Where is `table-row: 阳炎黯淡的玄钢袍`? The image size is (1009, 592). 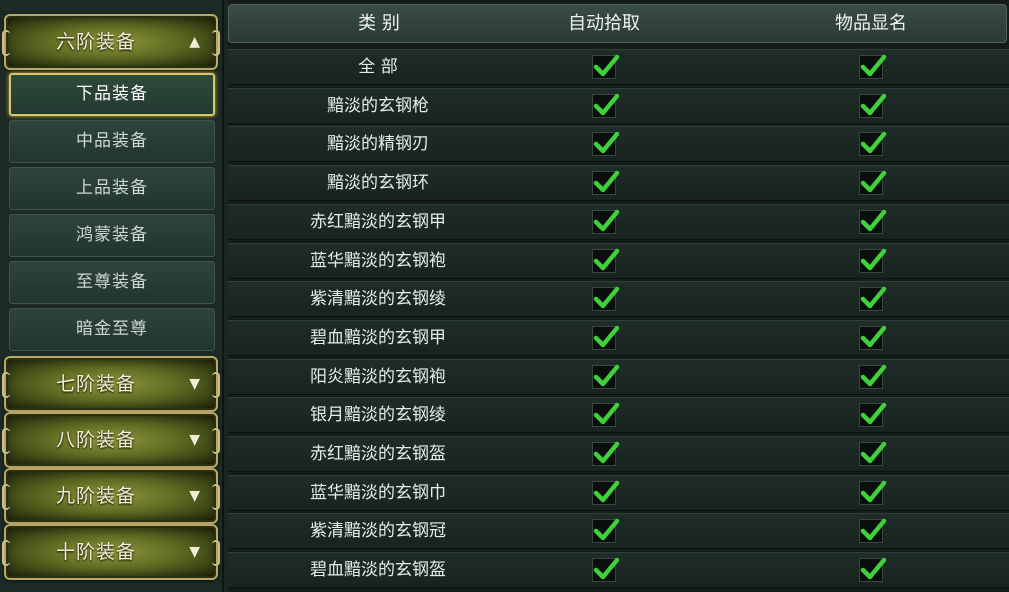 table-row: 阳炎黯淡的玄钢袍 is located at coordinates (618, 376).